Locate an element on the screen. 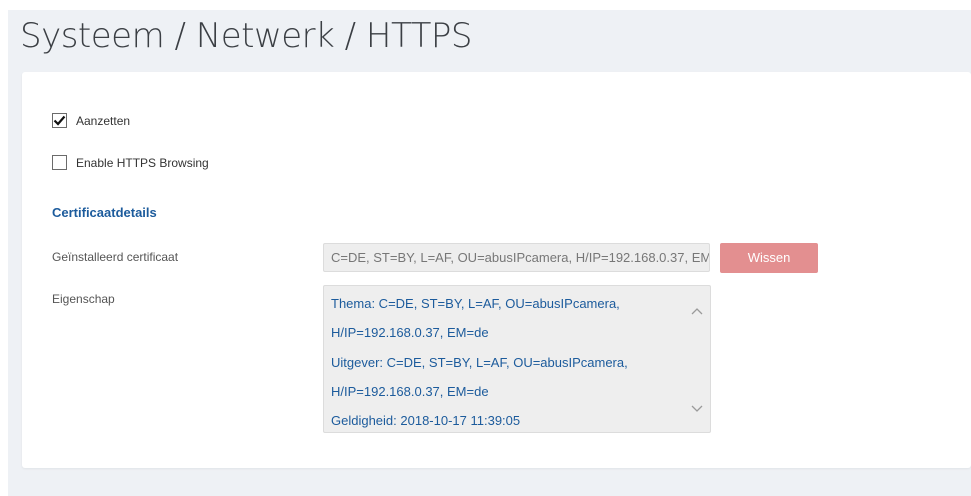 Image resolution: width=971 pixels, height=496 pixels. checkmark-icon is located at coordinates (59, 120).